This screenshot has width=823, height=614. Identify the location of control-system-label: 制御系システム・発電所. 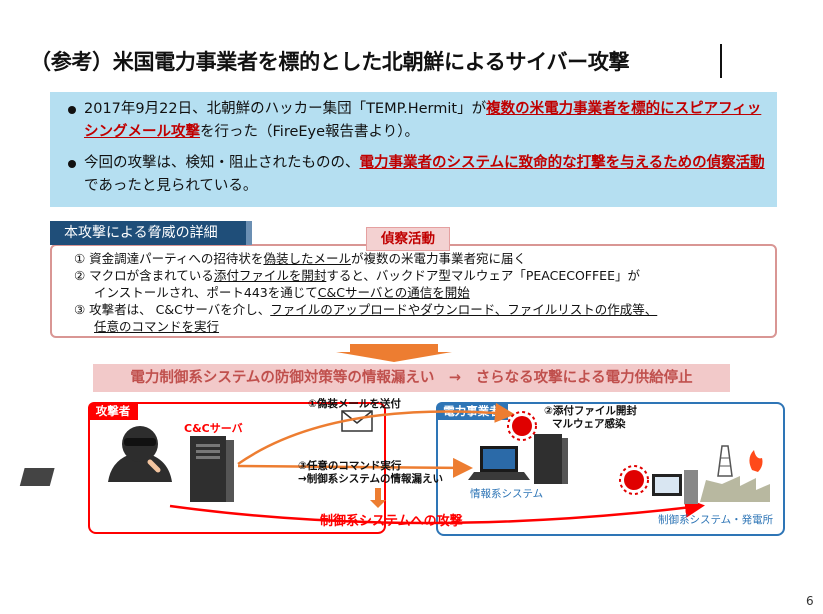
(716, 520).